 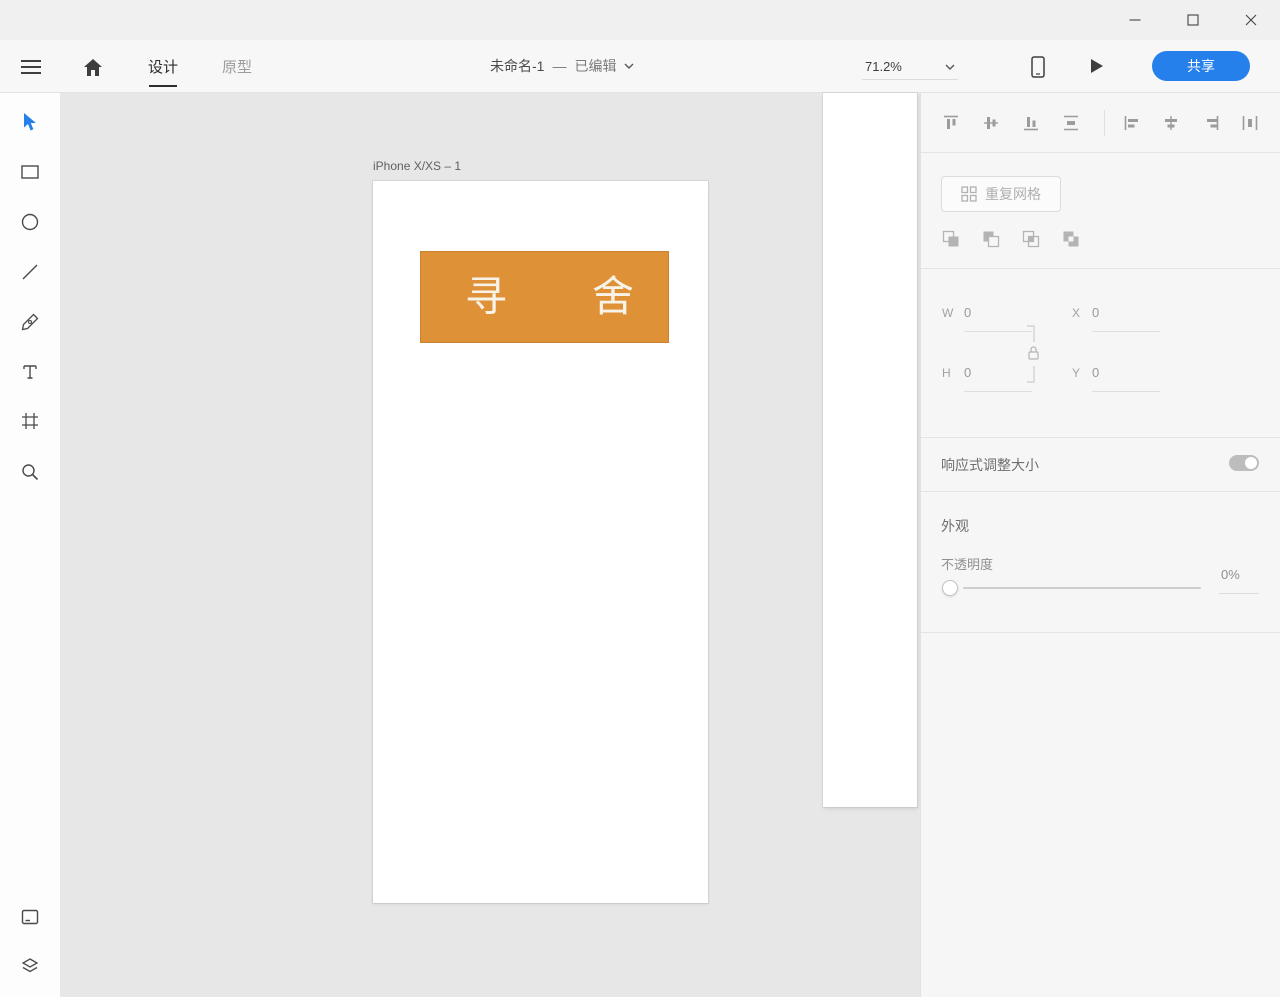 I want to click on opacity-slider-track, so click(x=1082, y=588).